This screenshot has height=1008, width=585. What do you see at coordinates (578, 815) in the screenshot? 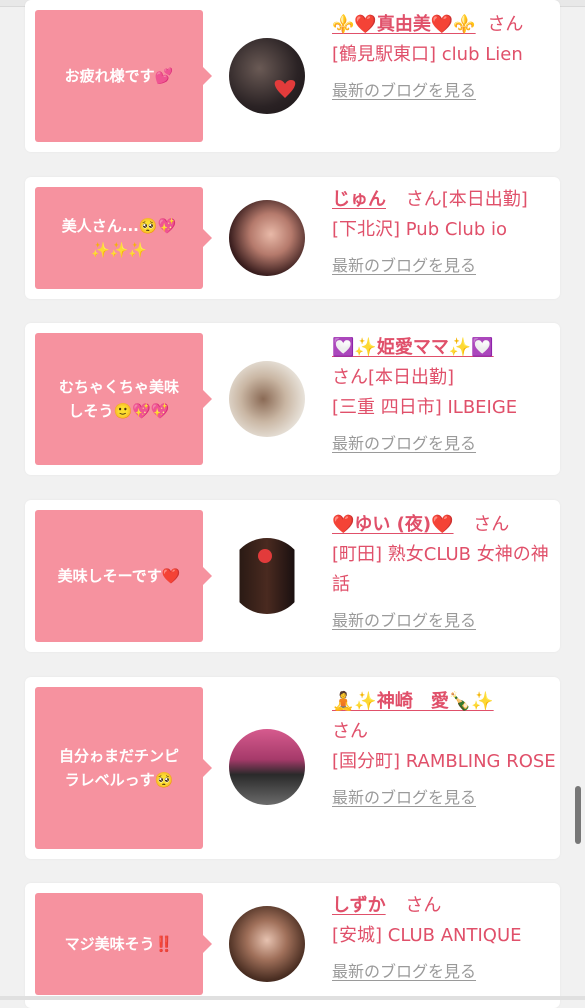
I see `scrollbar-thumb` at bounding box center [578, 815].